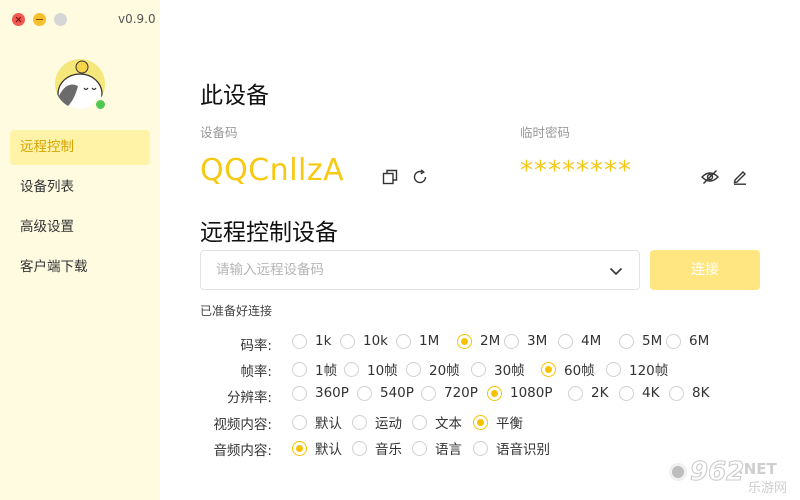 This screenshot has height=500, width=800. I want to click on bitrate-option-label: 10k, so click(375, 341).